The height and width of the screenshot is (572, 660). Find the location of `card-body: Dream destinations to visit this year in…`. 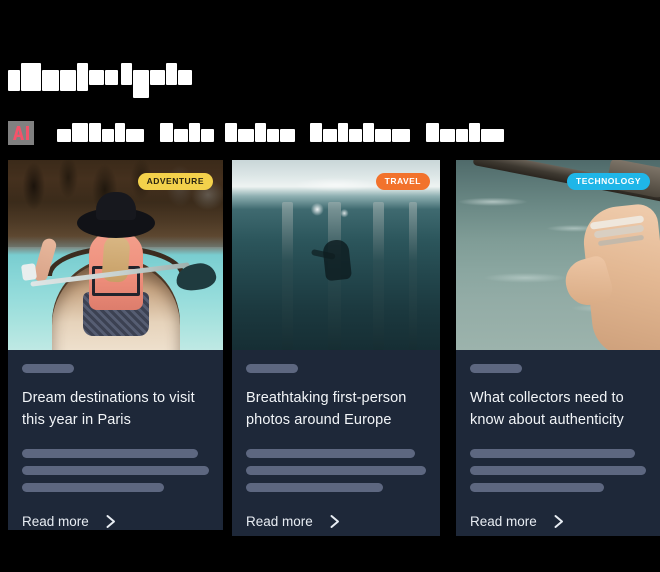

card-body: Dream destinations to visit this year in… is located at coordinates (115, 440).